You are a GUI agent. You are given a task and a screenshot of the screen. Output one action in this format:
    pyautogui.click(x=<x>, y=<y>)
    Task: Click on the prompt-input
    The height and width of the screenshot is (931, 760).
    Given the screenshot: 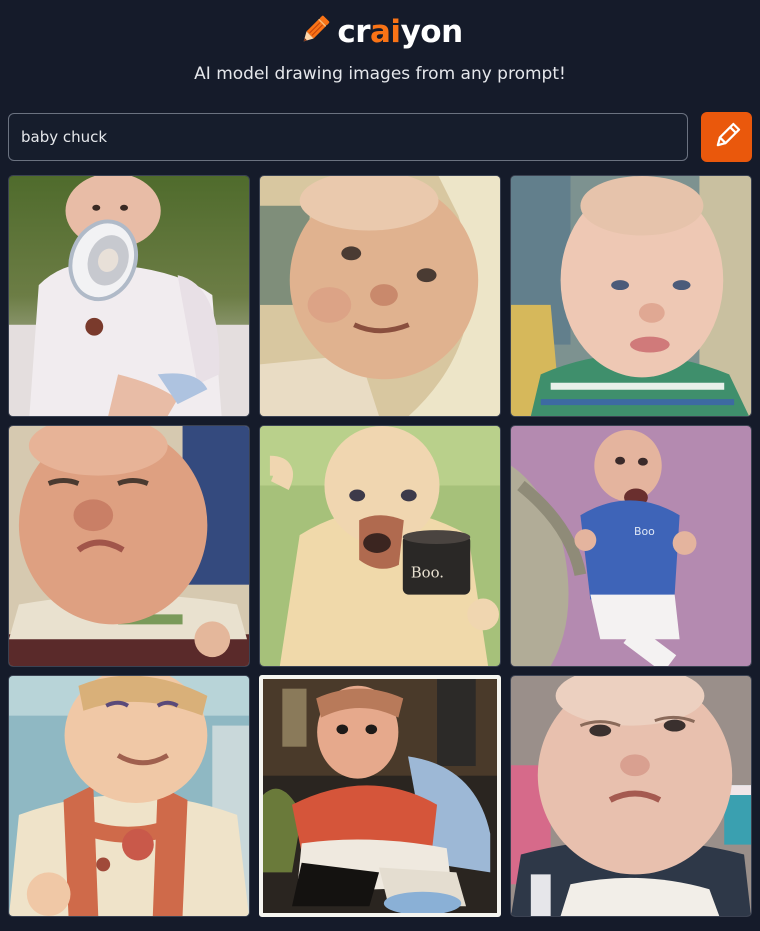 What is the action you would take?
    pyautogui.click(x=348, y=137)
    